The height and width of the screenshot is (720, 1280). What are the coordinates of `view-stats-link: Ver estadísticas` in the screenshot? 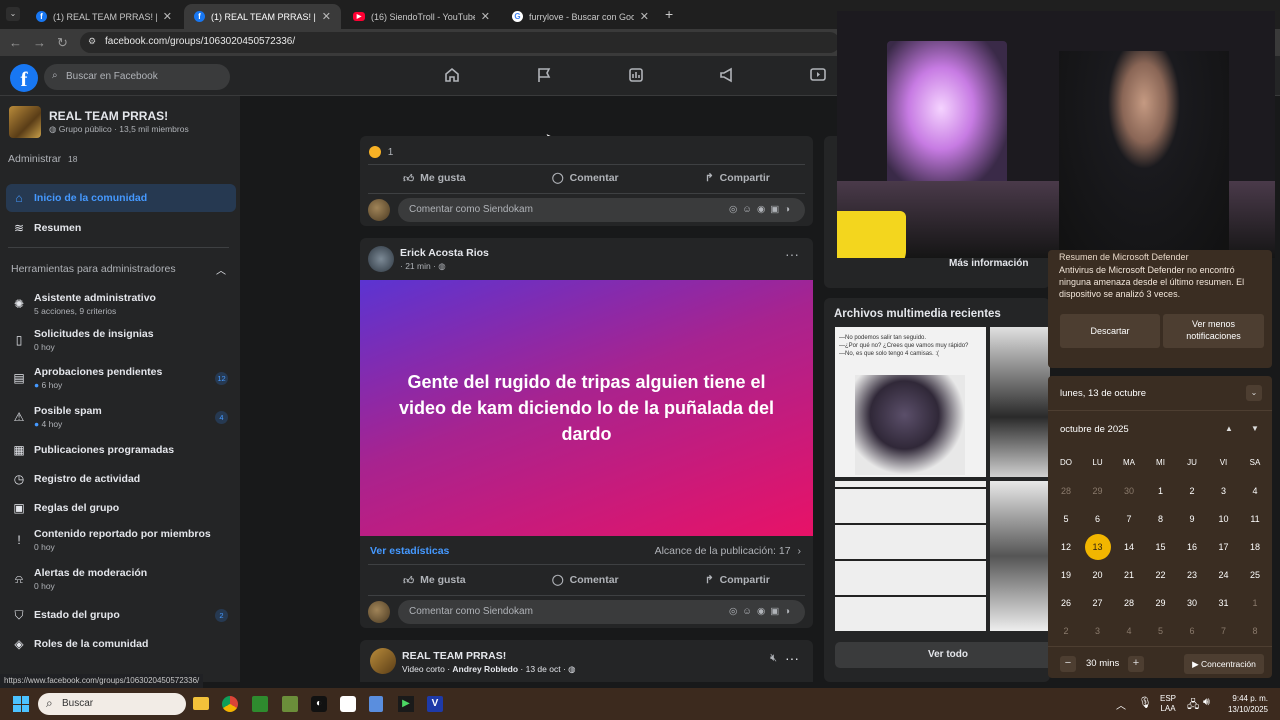 It's located at (409, 551).